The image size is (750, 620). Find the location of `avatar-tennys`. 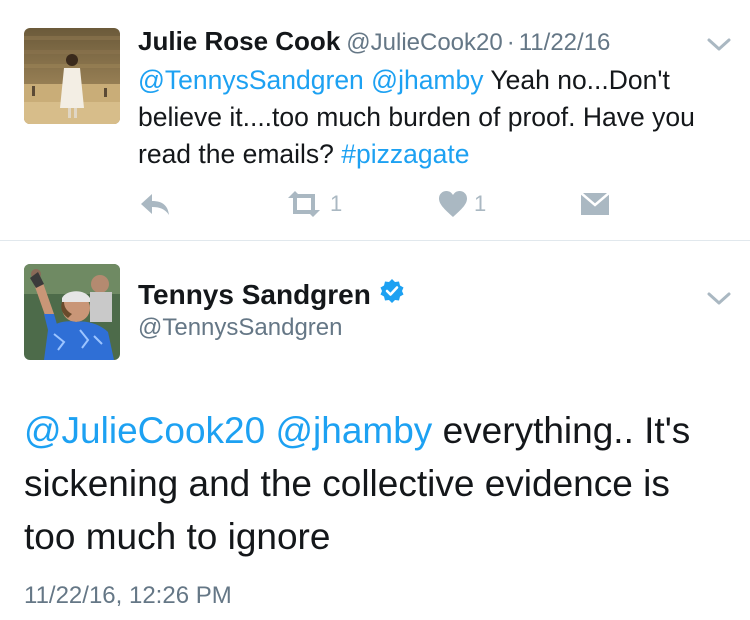

avatar-tennys is located at coordinates (72, 312).